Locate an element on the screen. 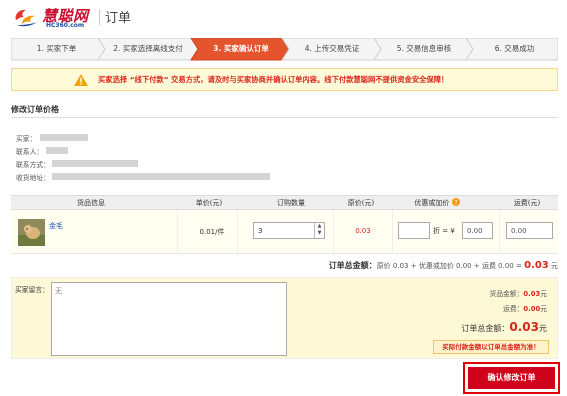 The width and height of the screenshot is (567, 396). summary-total-unit: 元 is located at coordinates (543, 328).